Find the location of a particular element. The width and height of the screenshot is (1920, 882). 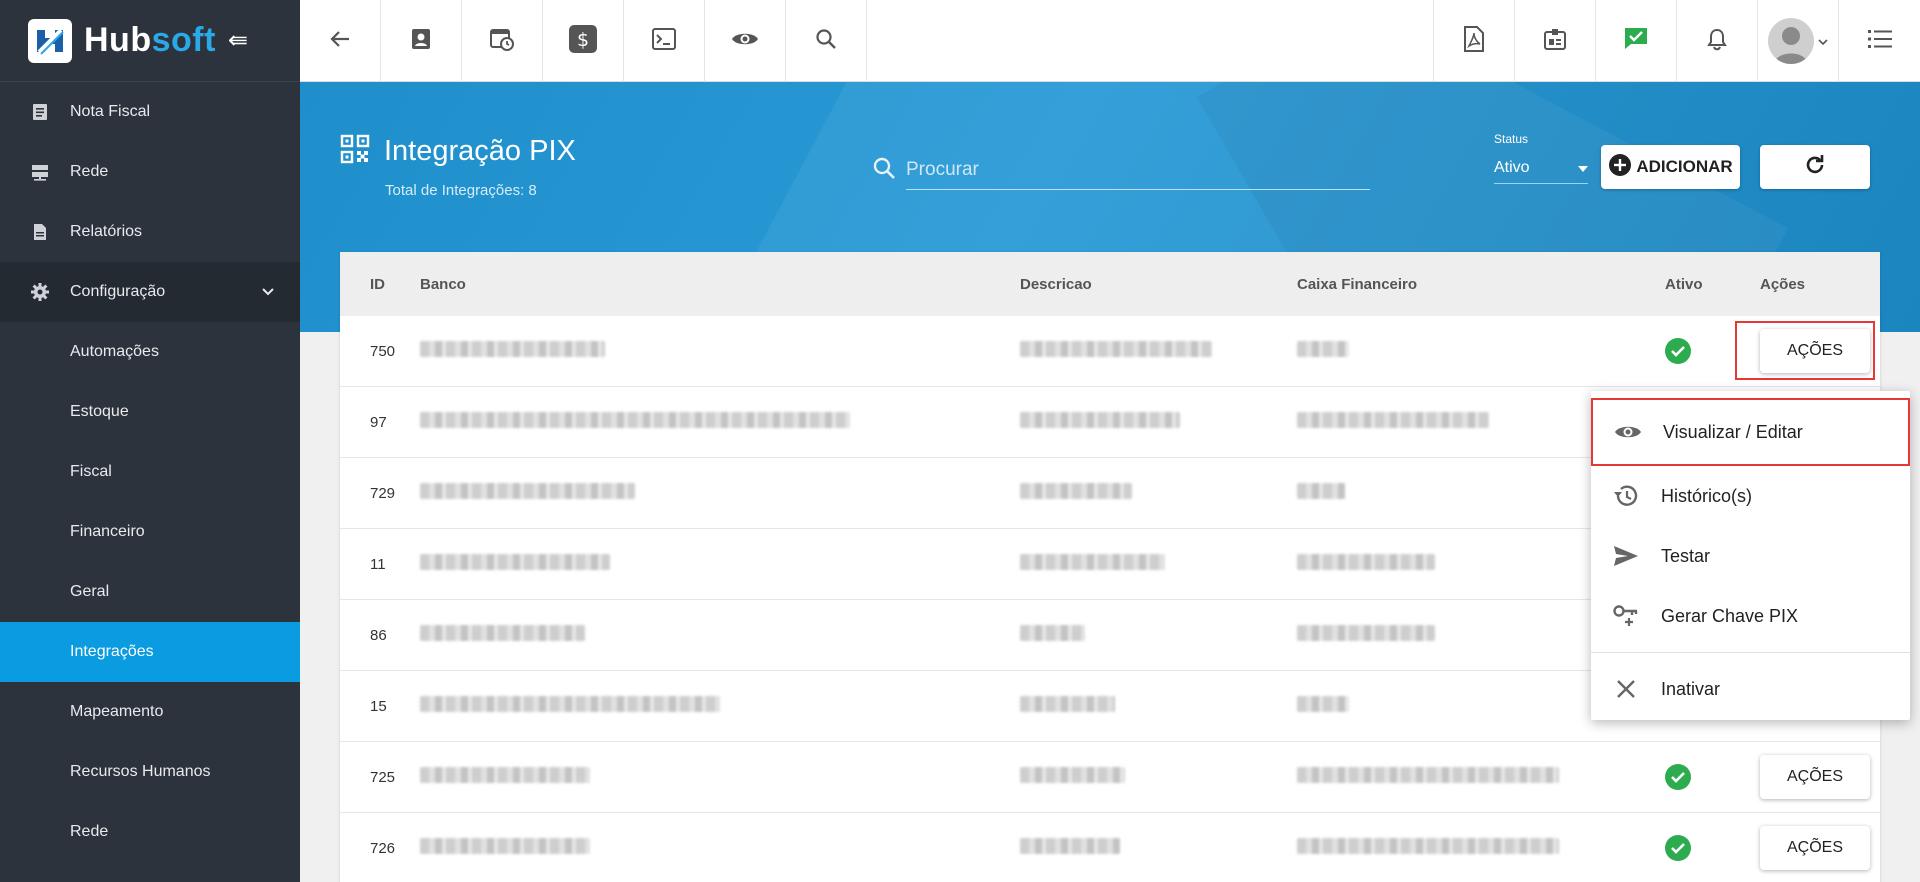

status-filter: Status Ativo is located at coordinates (1541, 158).